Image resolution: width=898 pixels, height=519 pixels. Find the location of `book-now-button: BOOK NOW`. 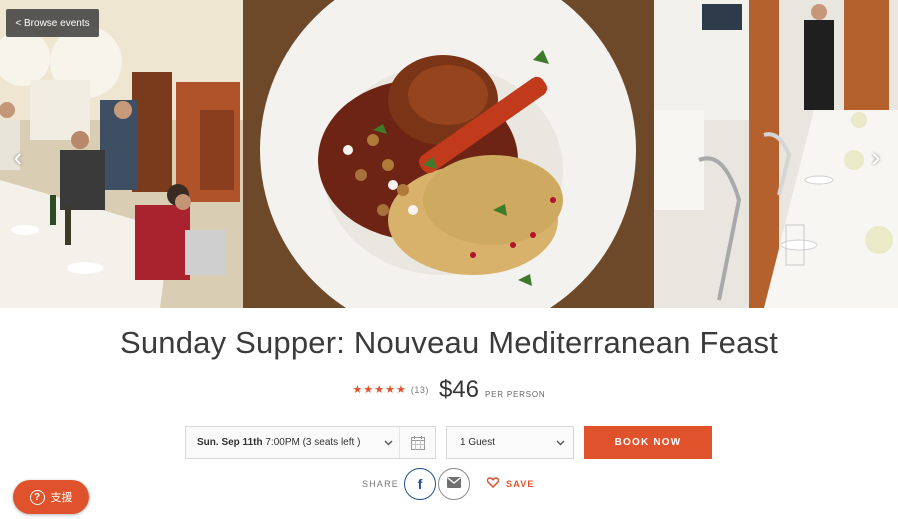

book-now-button: BOOK NOW is located at coordinates (648, 442).